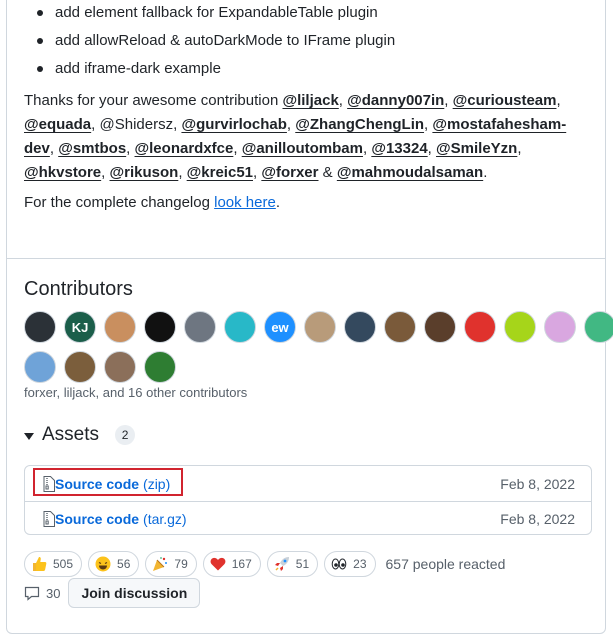 The width and height of the screenshot is (613, 643). I want to click on assets-title: Assets, so click(71, 434).